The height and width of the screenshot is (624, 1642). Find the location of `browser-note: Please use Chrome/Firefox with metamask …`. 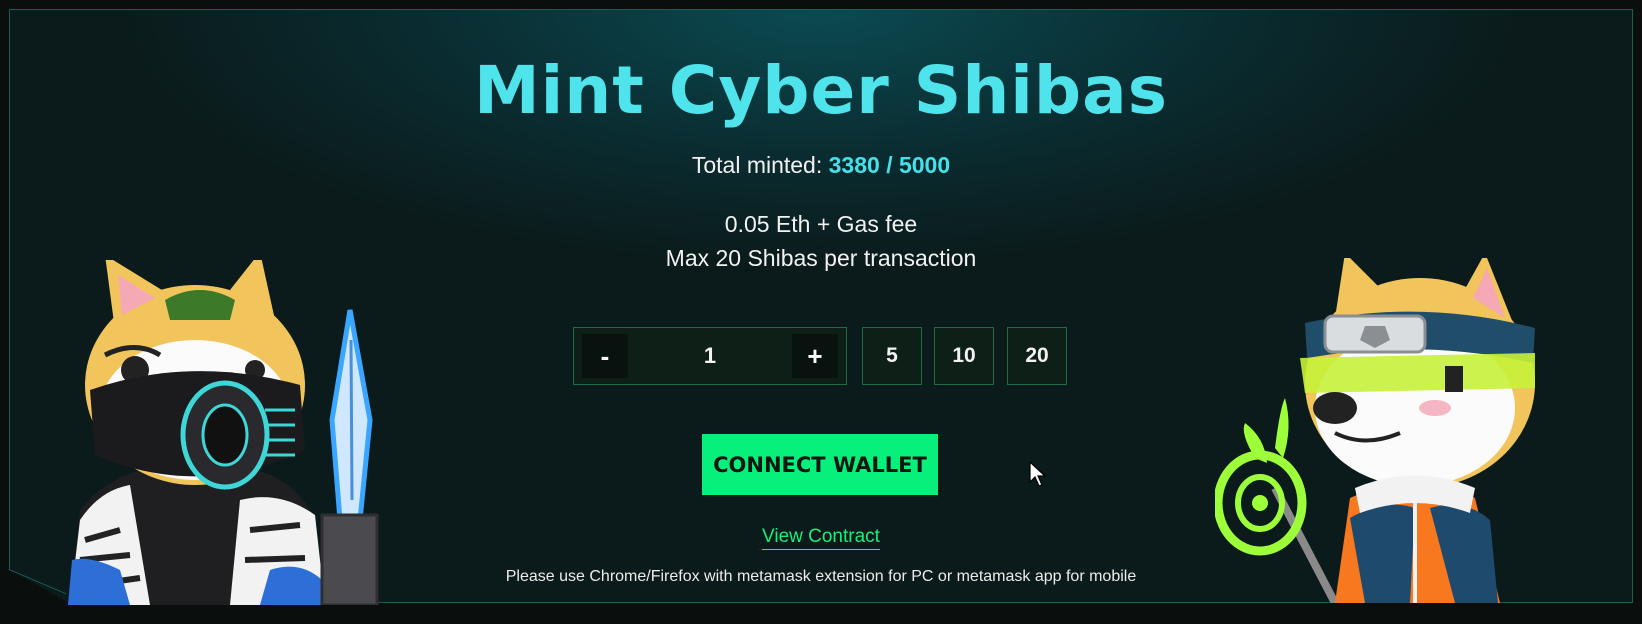

browser-note: Please use Chrome/Firefox with metamask … is located at coordinates (821, 576).